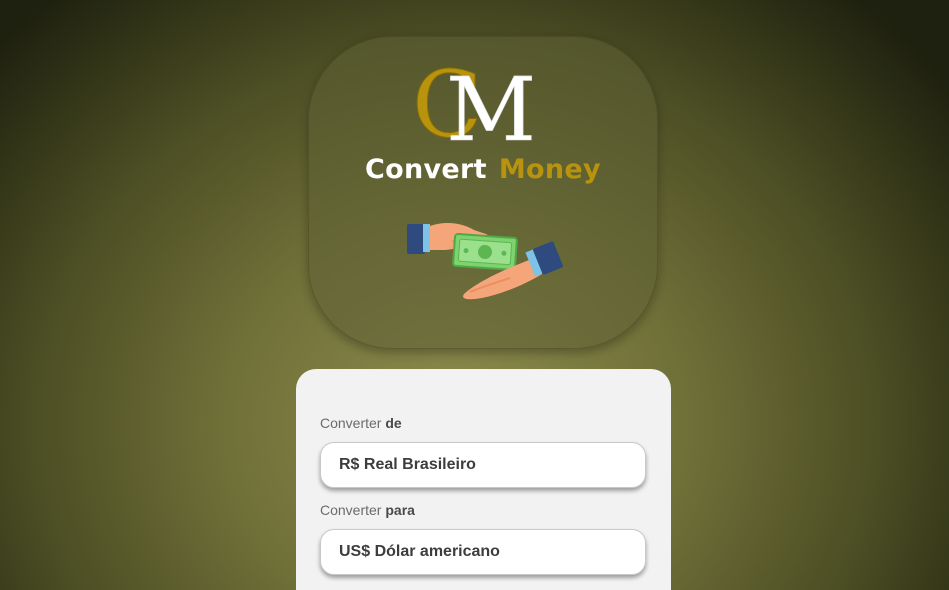 Image resolution: width=949 pixels, height=590 pixels. I want to click on currency-to-select: US$ Dólar americano, so click(483, 552).